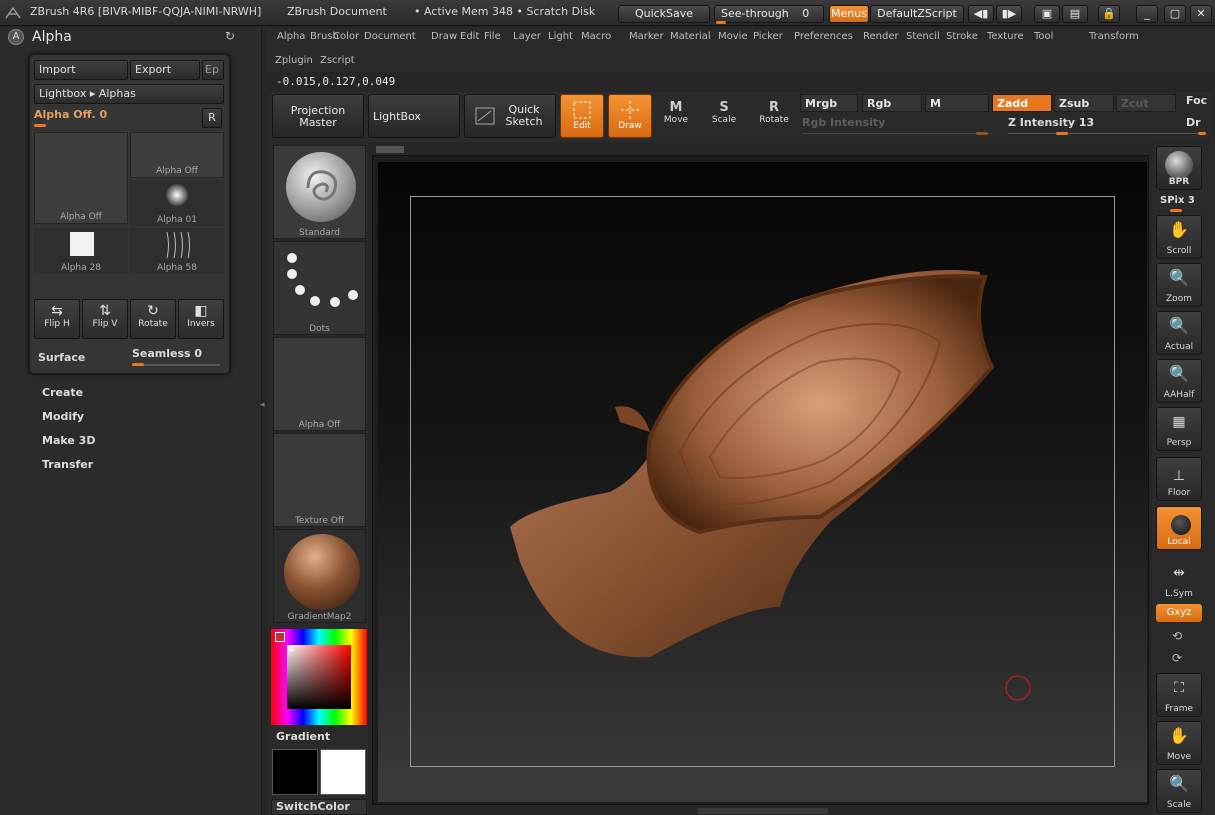  I want to click on scale-view-button: 🔍 Scale, so click(1179, 791).